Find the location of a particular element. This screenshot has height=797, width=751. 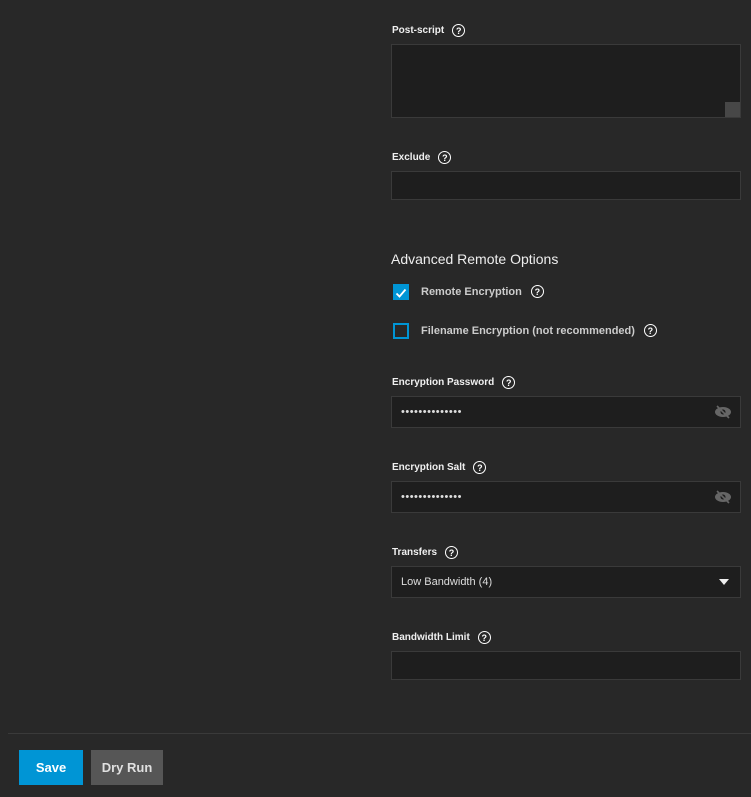

bandwidth-limit-input is located at coordinates (566, 665).